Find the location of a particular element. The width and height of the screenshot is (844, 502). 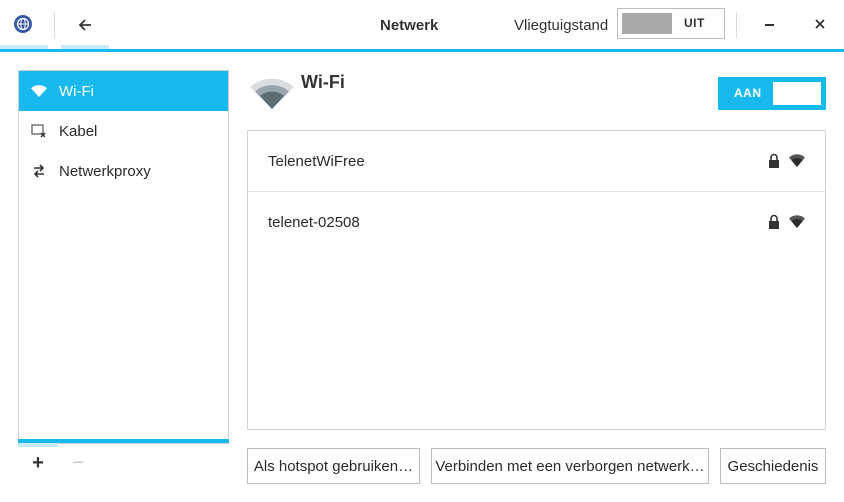

app-tab-indicator is located at coordinates (24, 47).